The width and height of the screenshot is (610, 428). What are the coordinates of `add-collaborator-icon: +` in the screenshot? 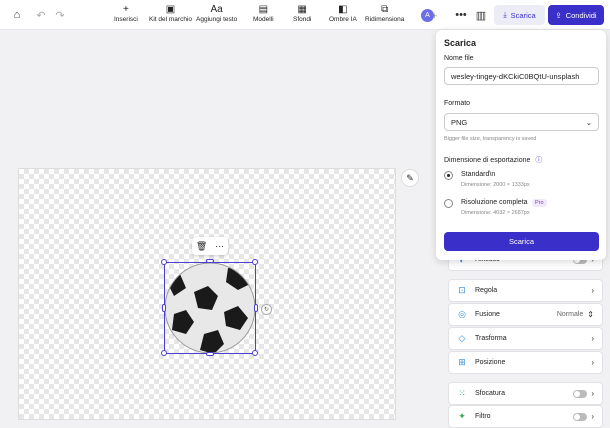 It's located at (437, 15).